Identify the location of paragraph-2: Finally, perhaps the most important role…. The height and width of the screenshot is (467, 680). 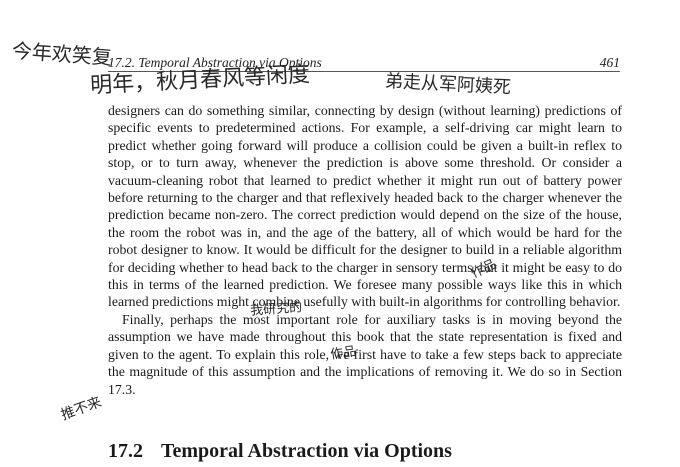
(365, 354).